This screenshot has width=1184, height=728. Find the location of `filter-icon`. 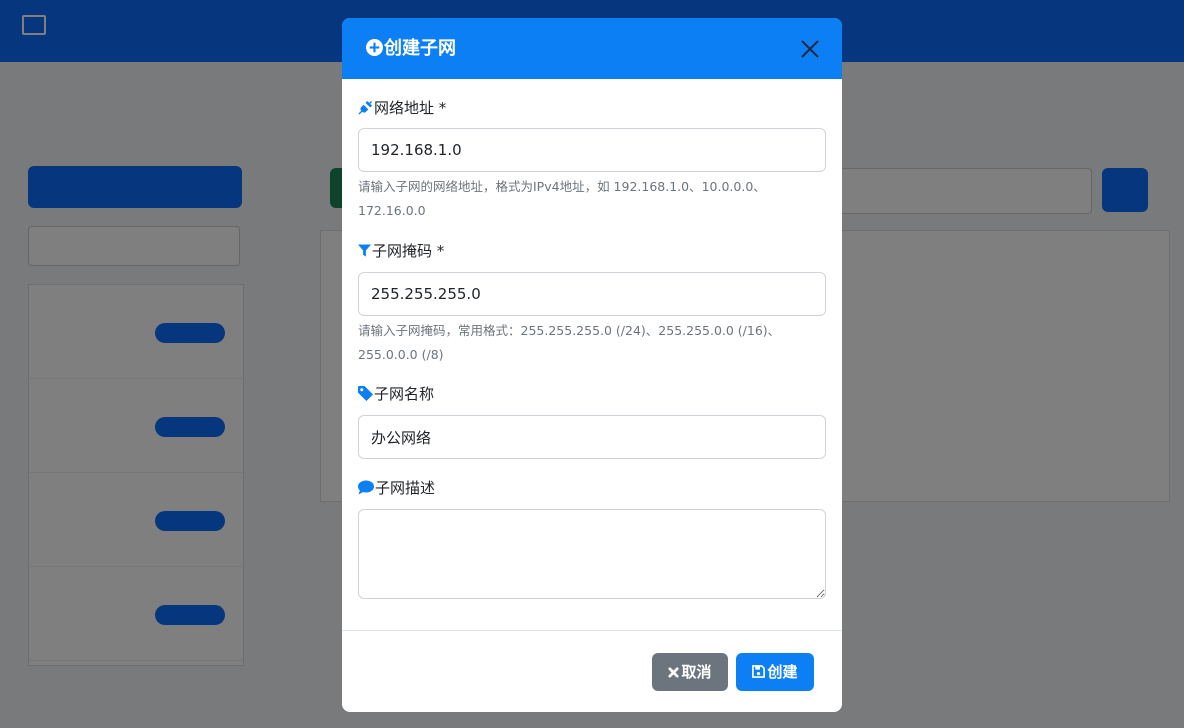

filter-icon is located at coordinates (364, 250).